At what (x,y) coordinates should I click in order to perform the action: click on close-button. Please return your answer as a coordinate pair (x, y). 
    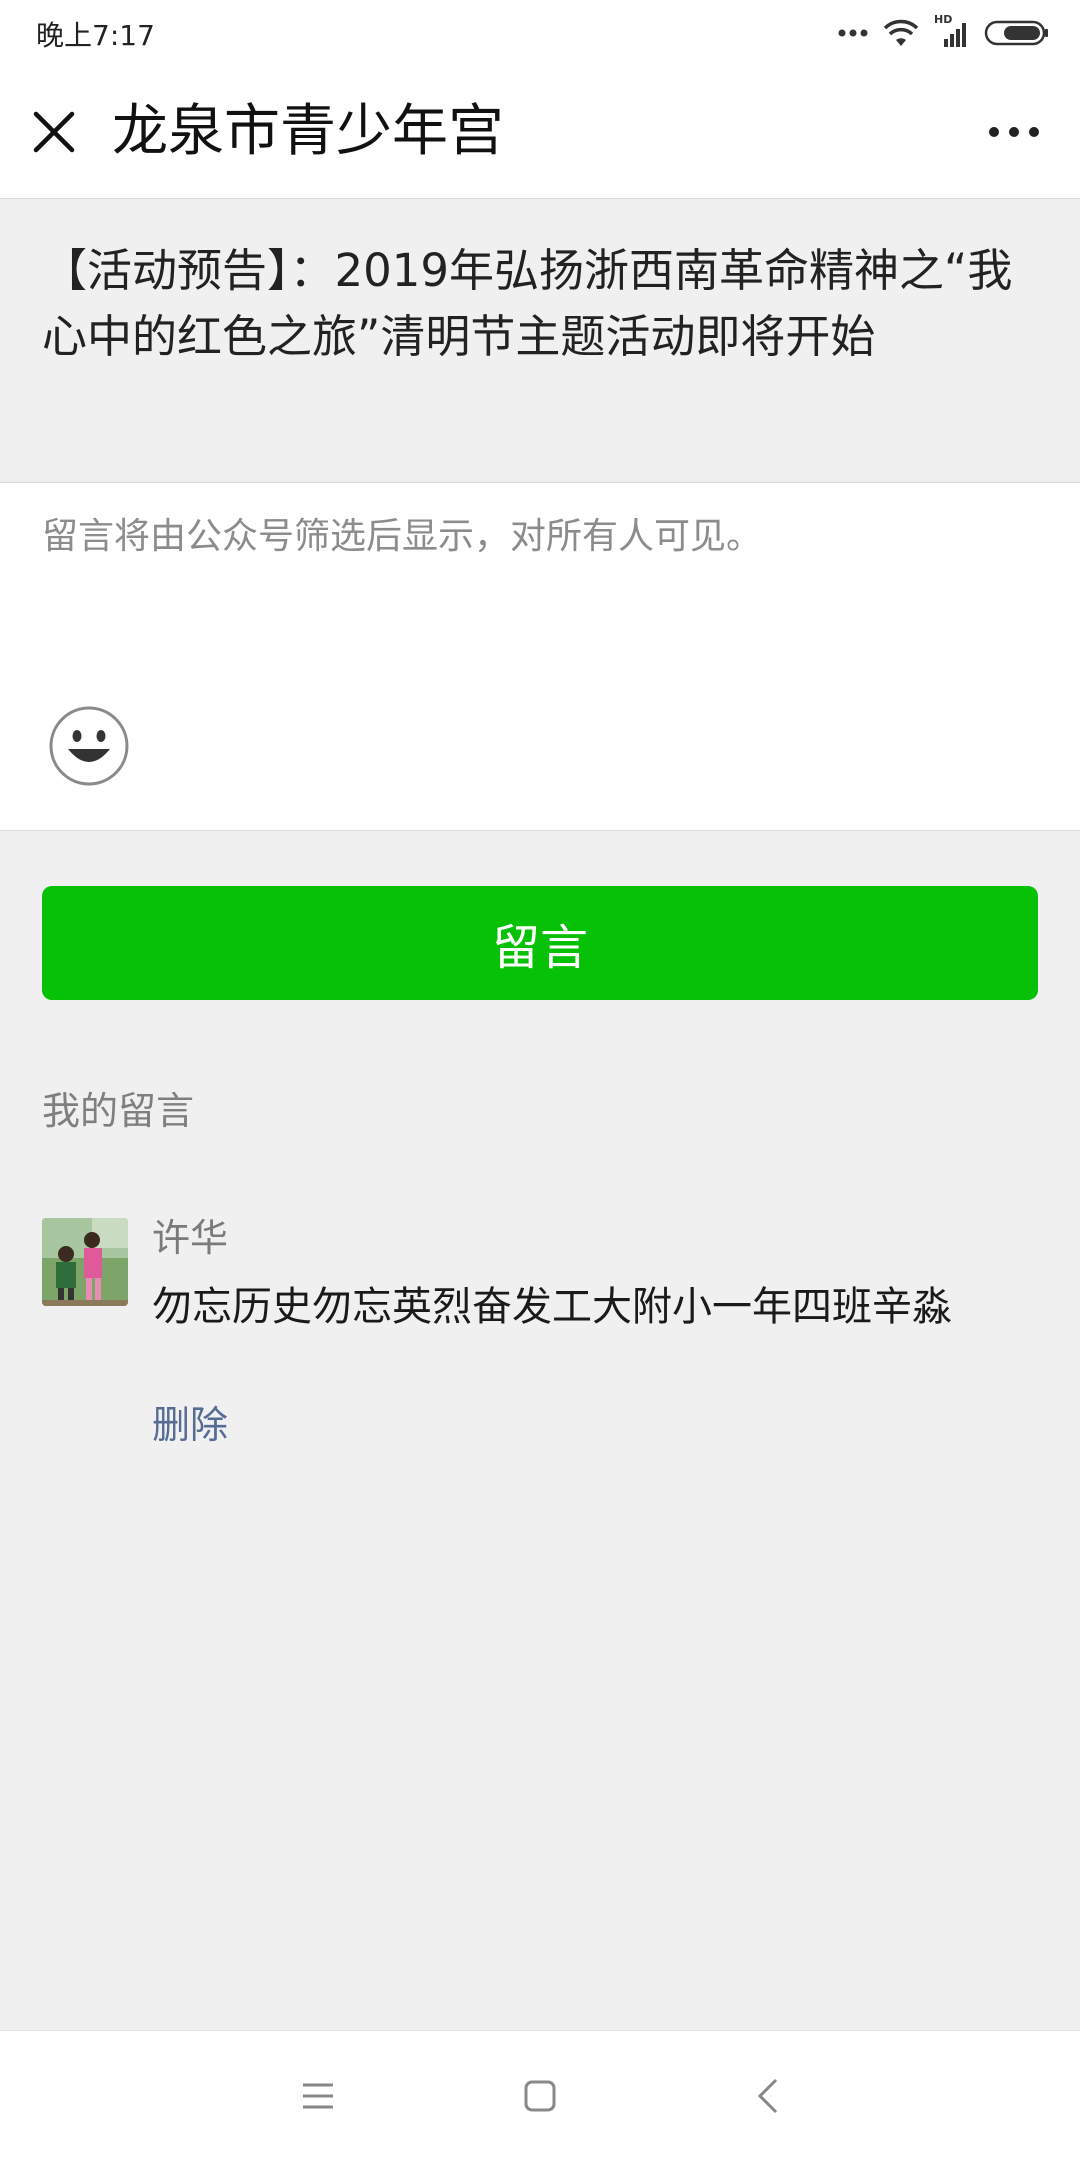
    Looking at the image, I should click on (54, 132).